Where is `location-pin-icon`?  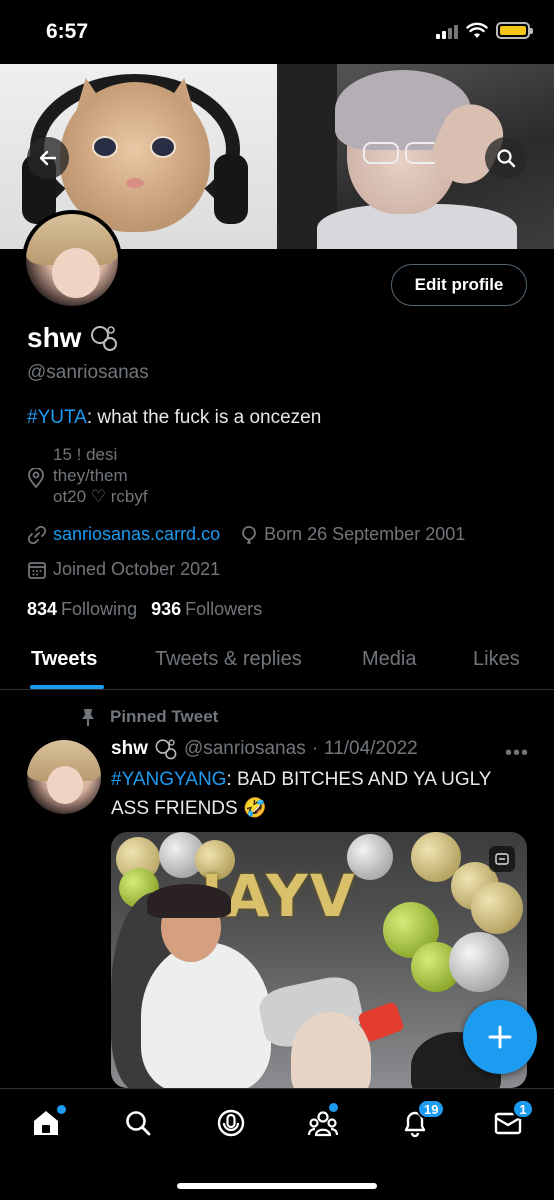 location-pin-icon is located at coordinates (36, 478).